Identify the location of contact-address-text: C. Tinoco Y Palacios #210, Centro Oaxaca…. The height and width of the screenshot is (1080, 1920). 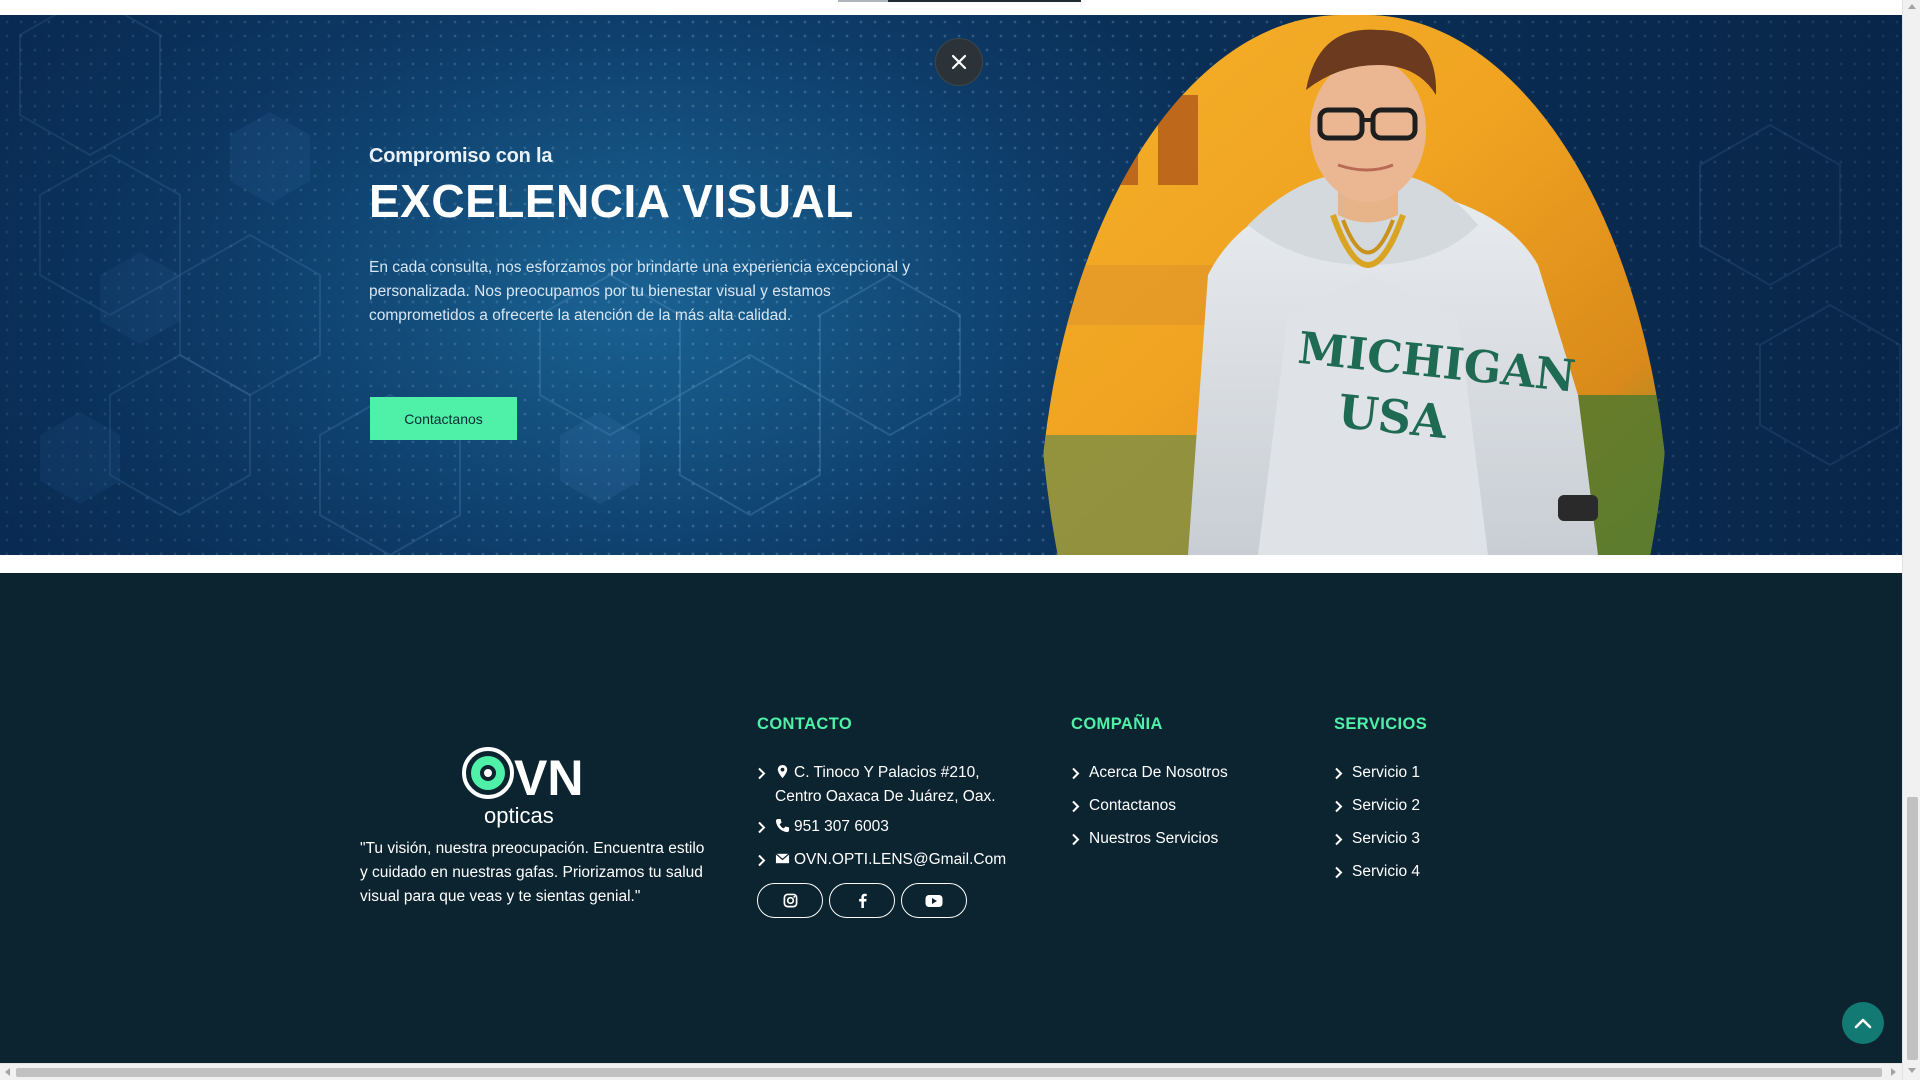
(885, 784).